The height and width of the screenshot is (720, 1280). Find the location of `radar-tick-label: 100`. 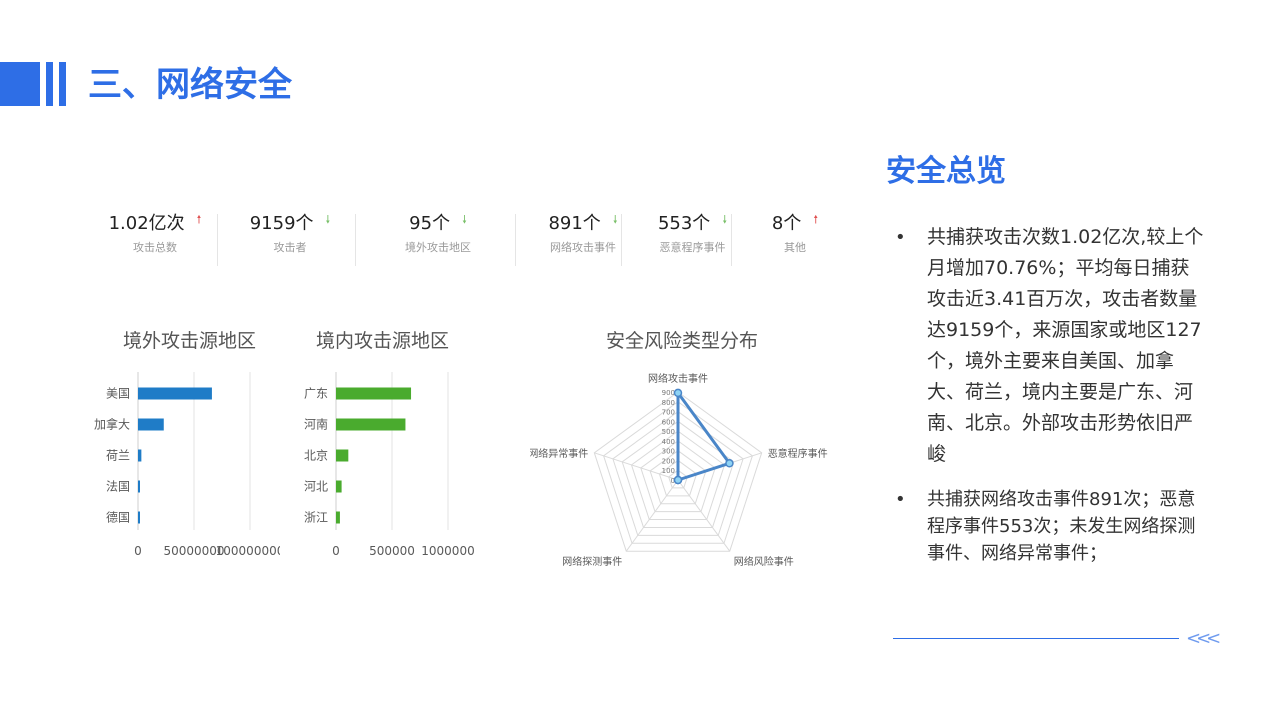

radar-tick-label: 100 is located at coordinates (668, 471).